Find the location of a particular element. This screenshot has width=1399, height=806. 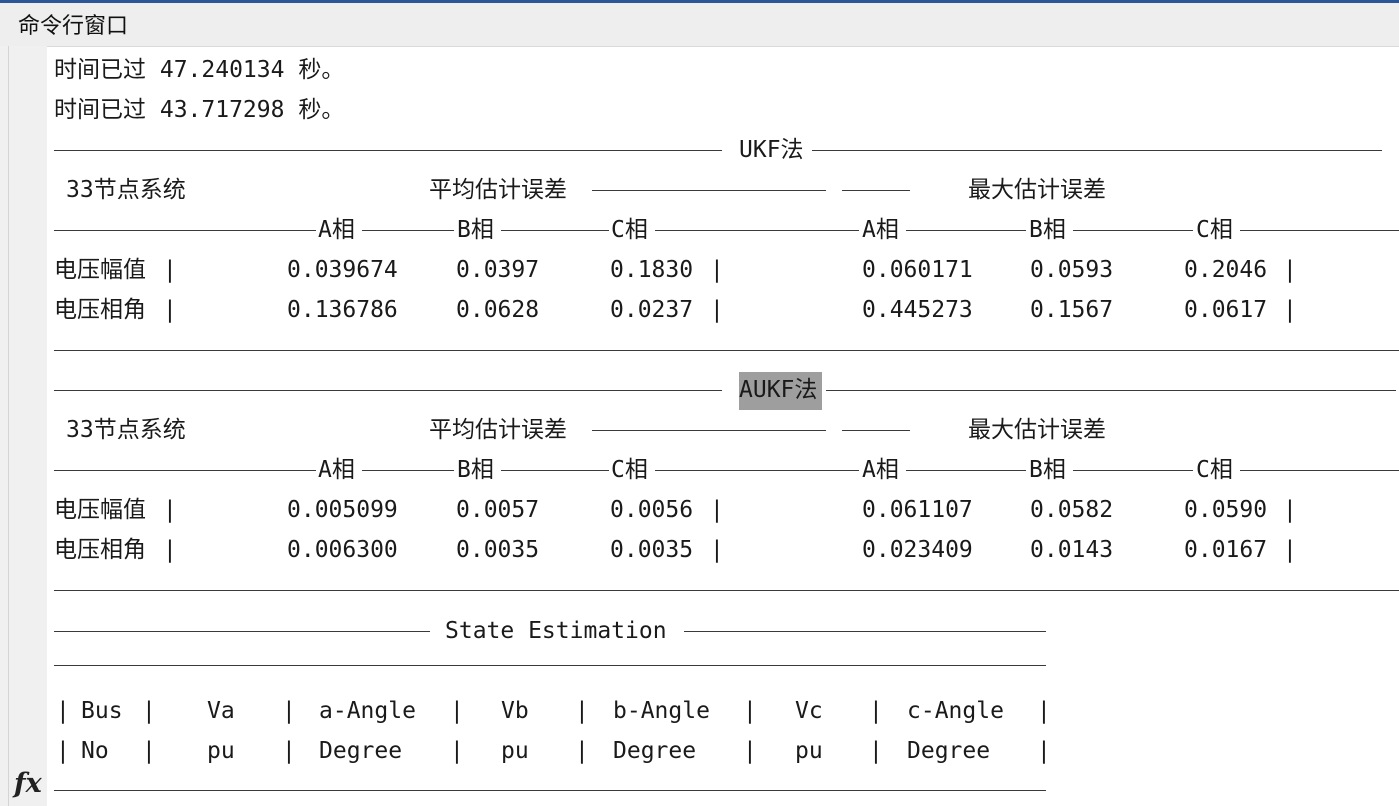

log-line: 时间已过 47.240134 秒。 is located at coordinates (199, 70).